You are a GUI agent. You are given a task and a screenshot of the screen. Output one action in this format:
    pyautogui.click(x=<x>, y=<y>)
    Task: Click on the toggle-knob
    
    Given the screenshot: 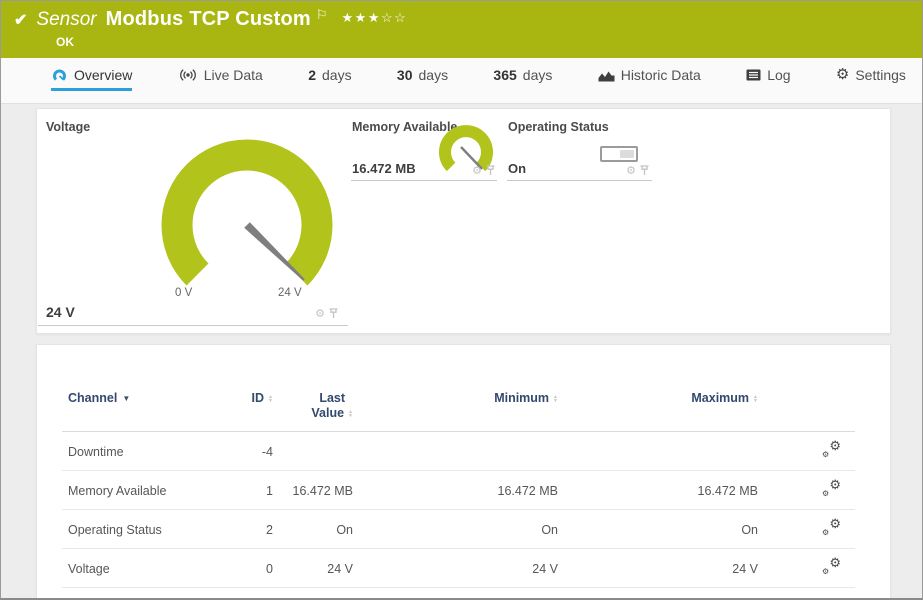 What is the action you would take?
    pyautogui.click(x=627, y=154)
    